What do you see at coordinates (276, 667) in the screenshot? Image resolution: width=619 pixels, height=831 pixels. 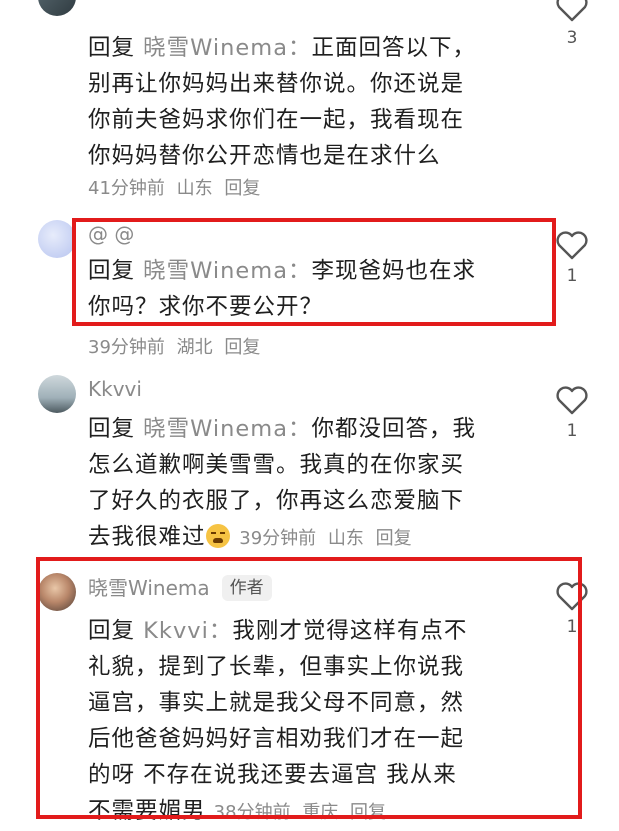 I see `comment-line: 礼貌，提到了长辈，但事实上你说我` at bounding box center [276, 667].